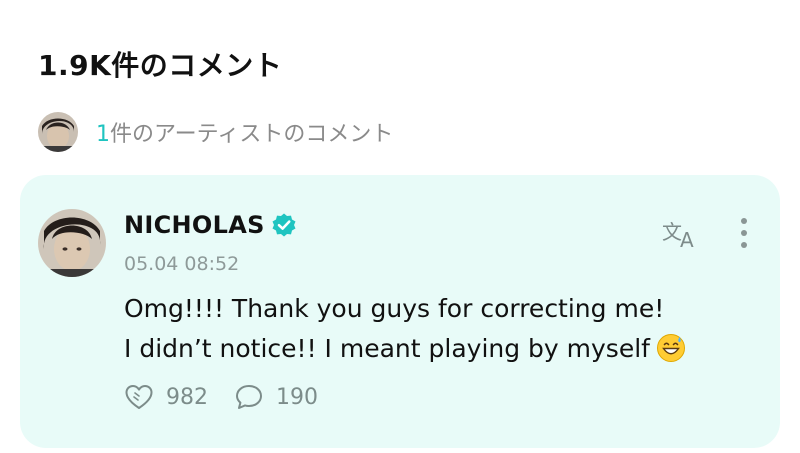 The image size is (800, 453). What do you see at coordinates (160, 65) in the screenshot?
I see `comments-count-title: 1.9K件のコメント` at bounding box center [160, 65].